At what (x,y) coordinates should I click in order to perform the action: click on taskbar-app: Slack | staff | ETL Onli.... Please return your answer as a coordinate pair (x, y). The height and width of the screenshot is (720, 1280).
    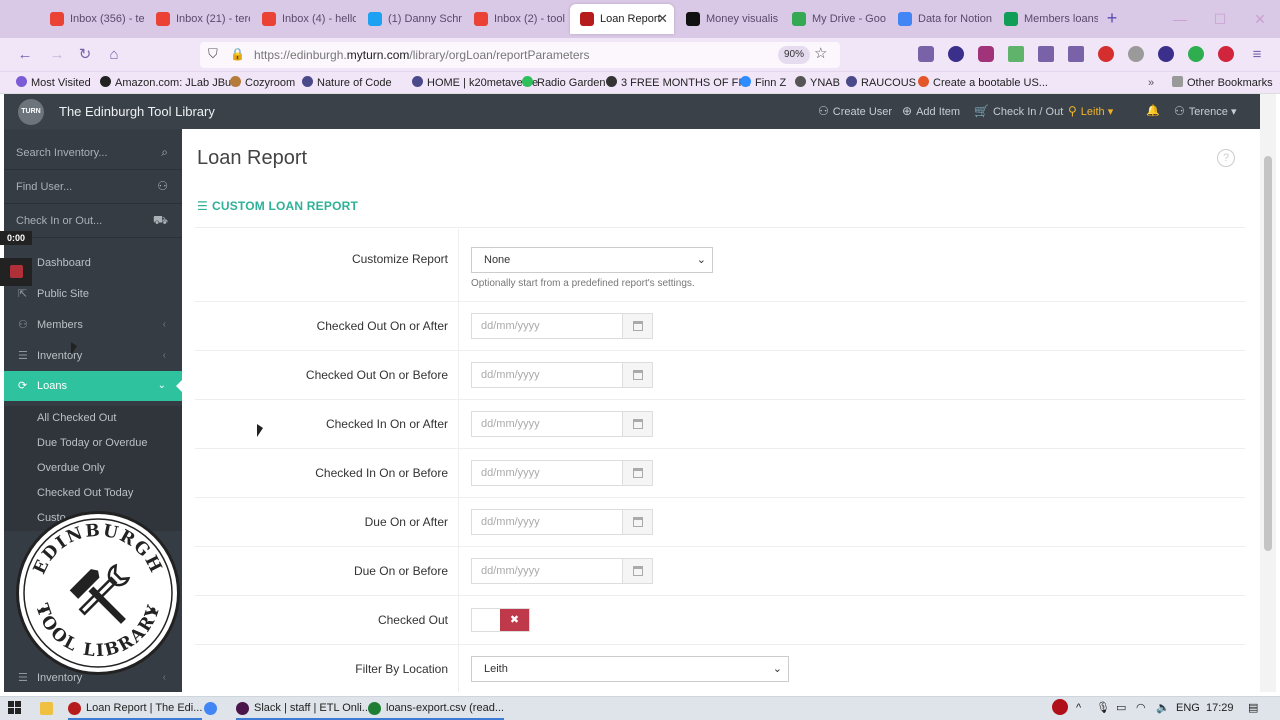
    Looking at the image, I should click on (303, 708).